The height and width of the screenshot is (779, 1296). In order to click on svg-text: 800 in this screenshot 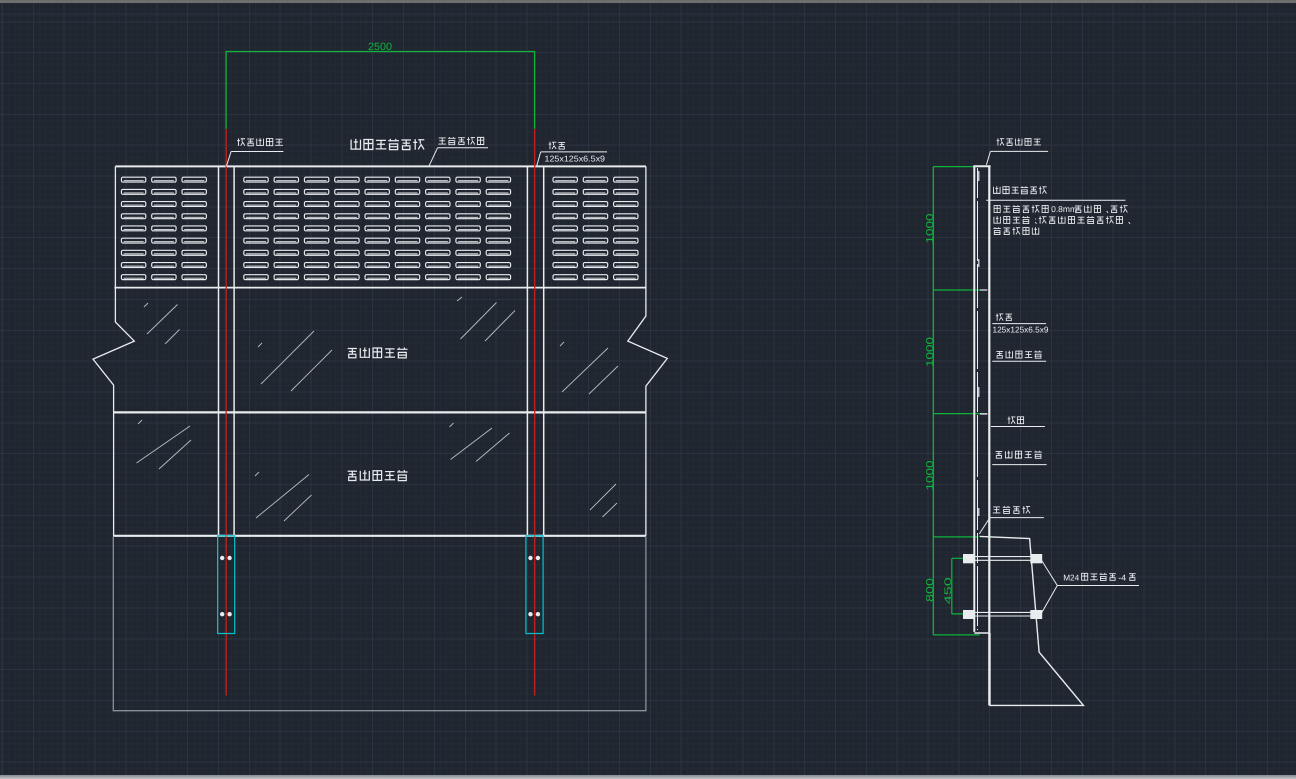, I will do `click(930, 589)`.